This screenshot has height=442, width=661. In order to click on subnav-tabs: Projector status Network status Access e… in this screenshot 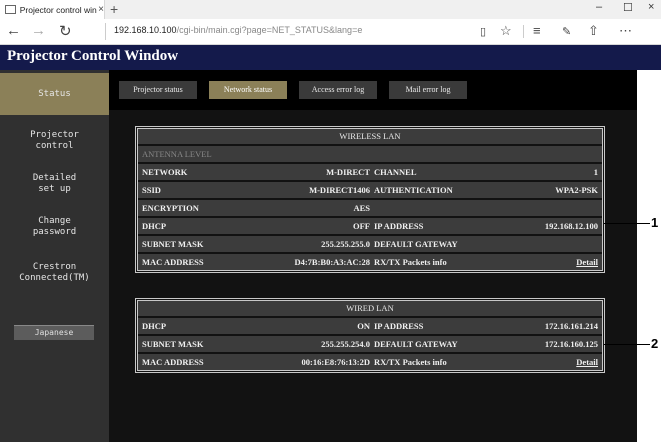, I will do `click(373, 90)`.